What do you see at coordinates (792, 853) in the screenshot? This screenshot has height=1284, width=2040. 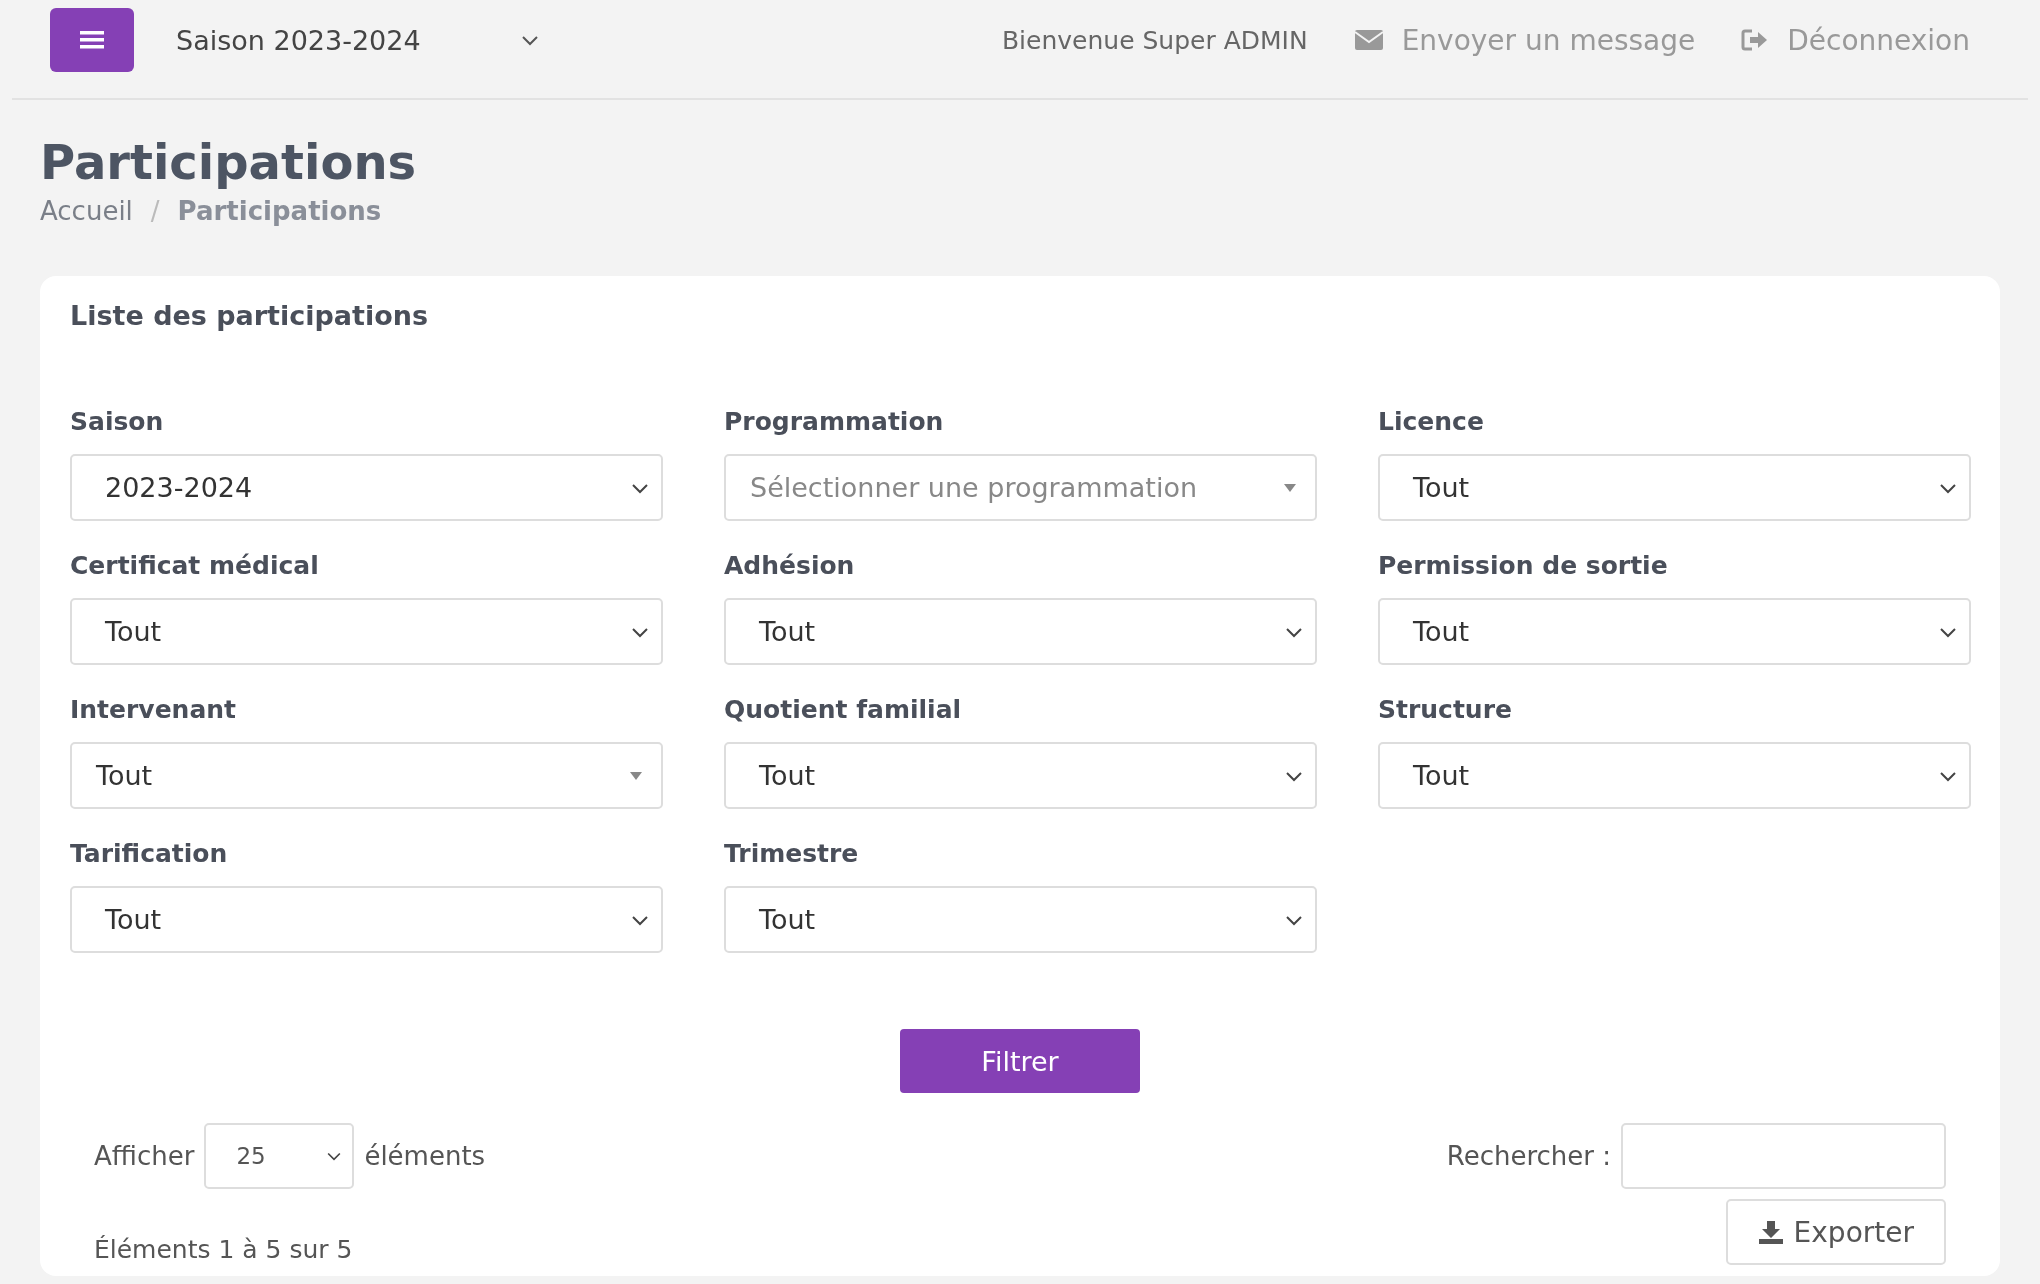 I see `field-label: Trimestre` at bounding box center [792, 853].